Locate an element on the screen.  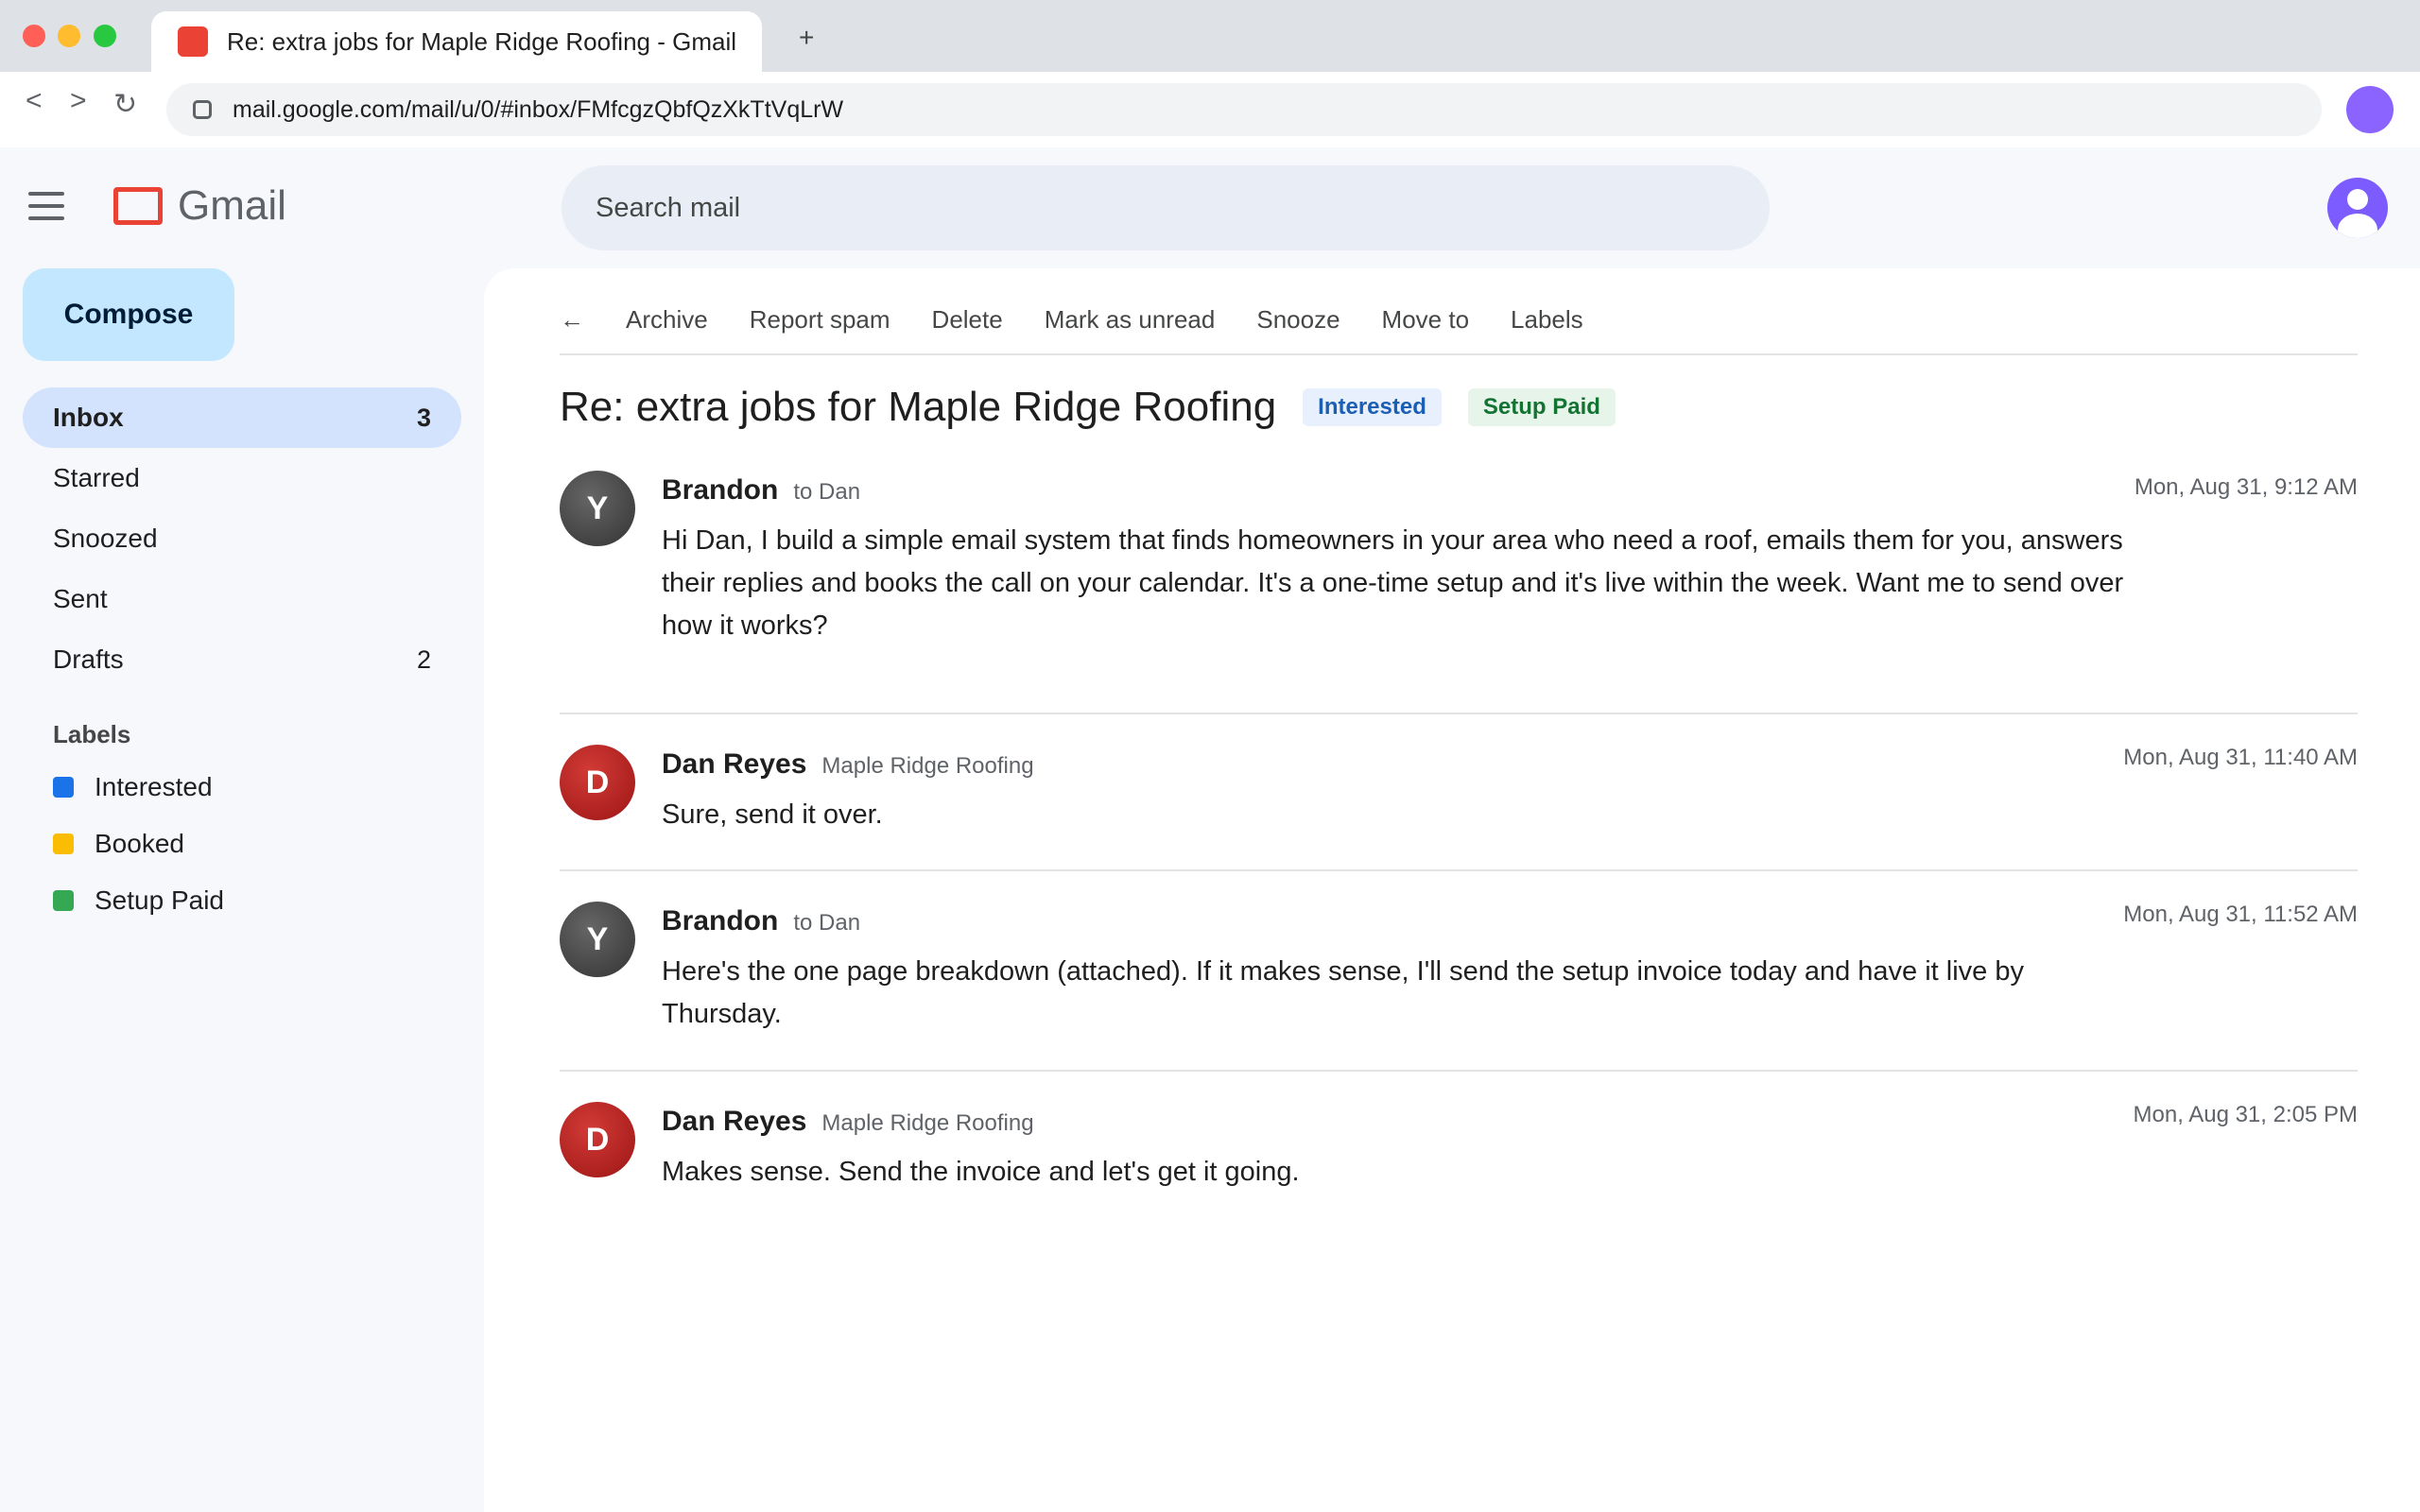
sidebar-item-label: Inbox is located at coordinates (88, 417).